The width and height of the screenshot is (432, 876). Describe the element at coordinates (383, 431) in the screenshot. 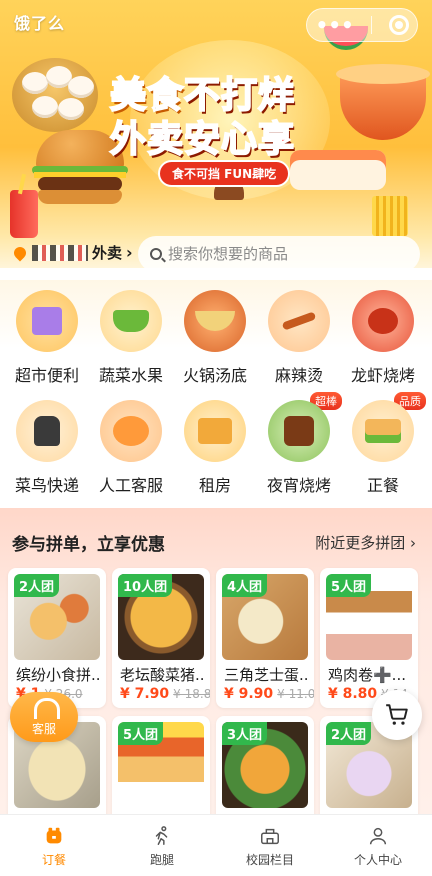

I see `sandwich-icon` at that location.